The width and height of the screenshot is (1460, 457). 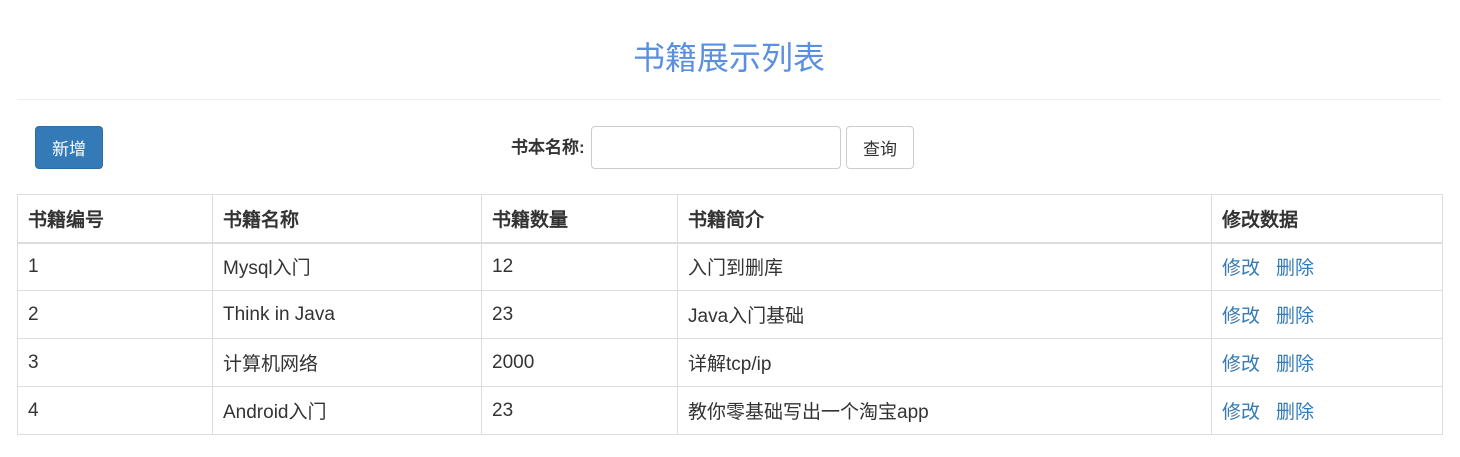 I want to click on table-row: 1 Mysql入门 12 入门到删库 修改 删除, so click(x=730, y=266).